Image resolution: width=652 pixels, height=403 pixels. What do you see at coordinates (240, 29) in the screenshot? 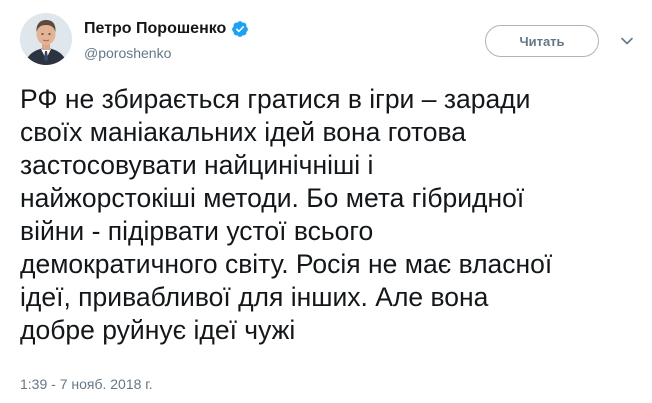
I see `verified-badge-icon` at bounding box center [240, 29].